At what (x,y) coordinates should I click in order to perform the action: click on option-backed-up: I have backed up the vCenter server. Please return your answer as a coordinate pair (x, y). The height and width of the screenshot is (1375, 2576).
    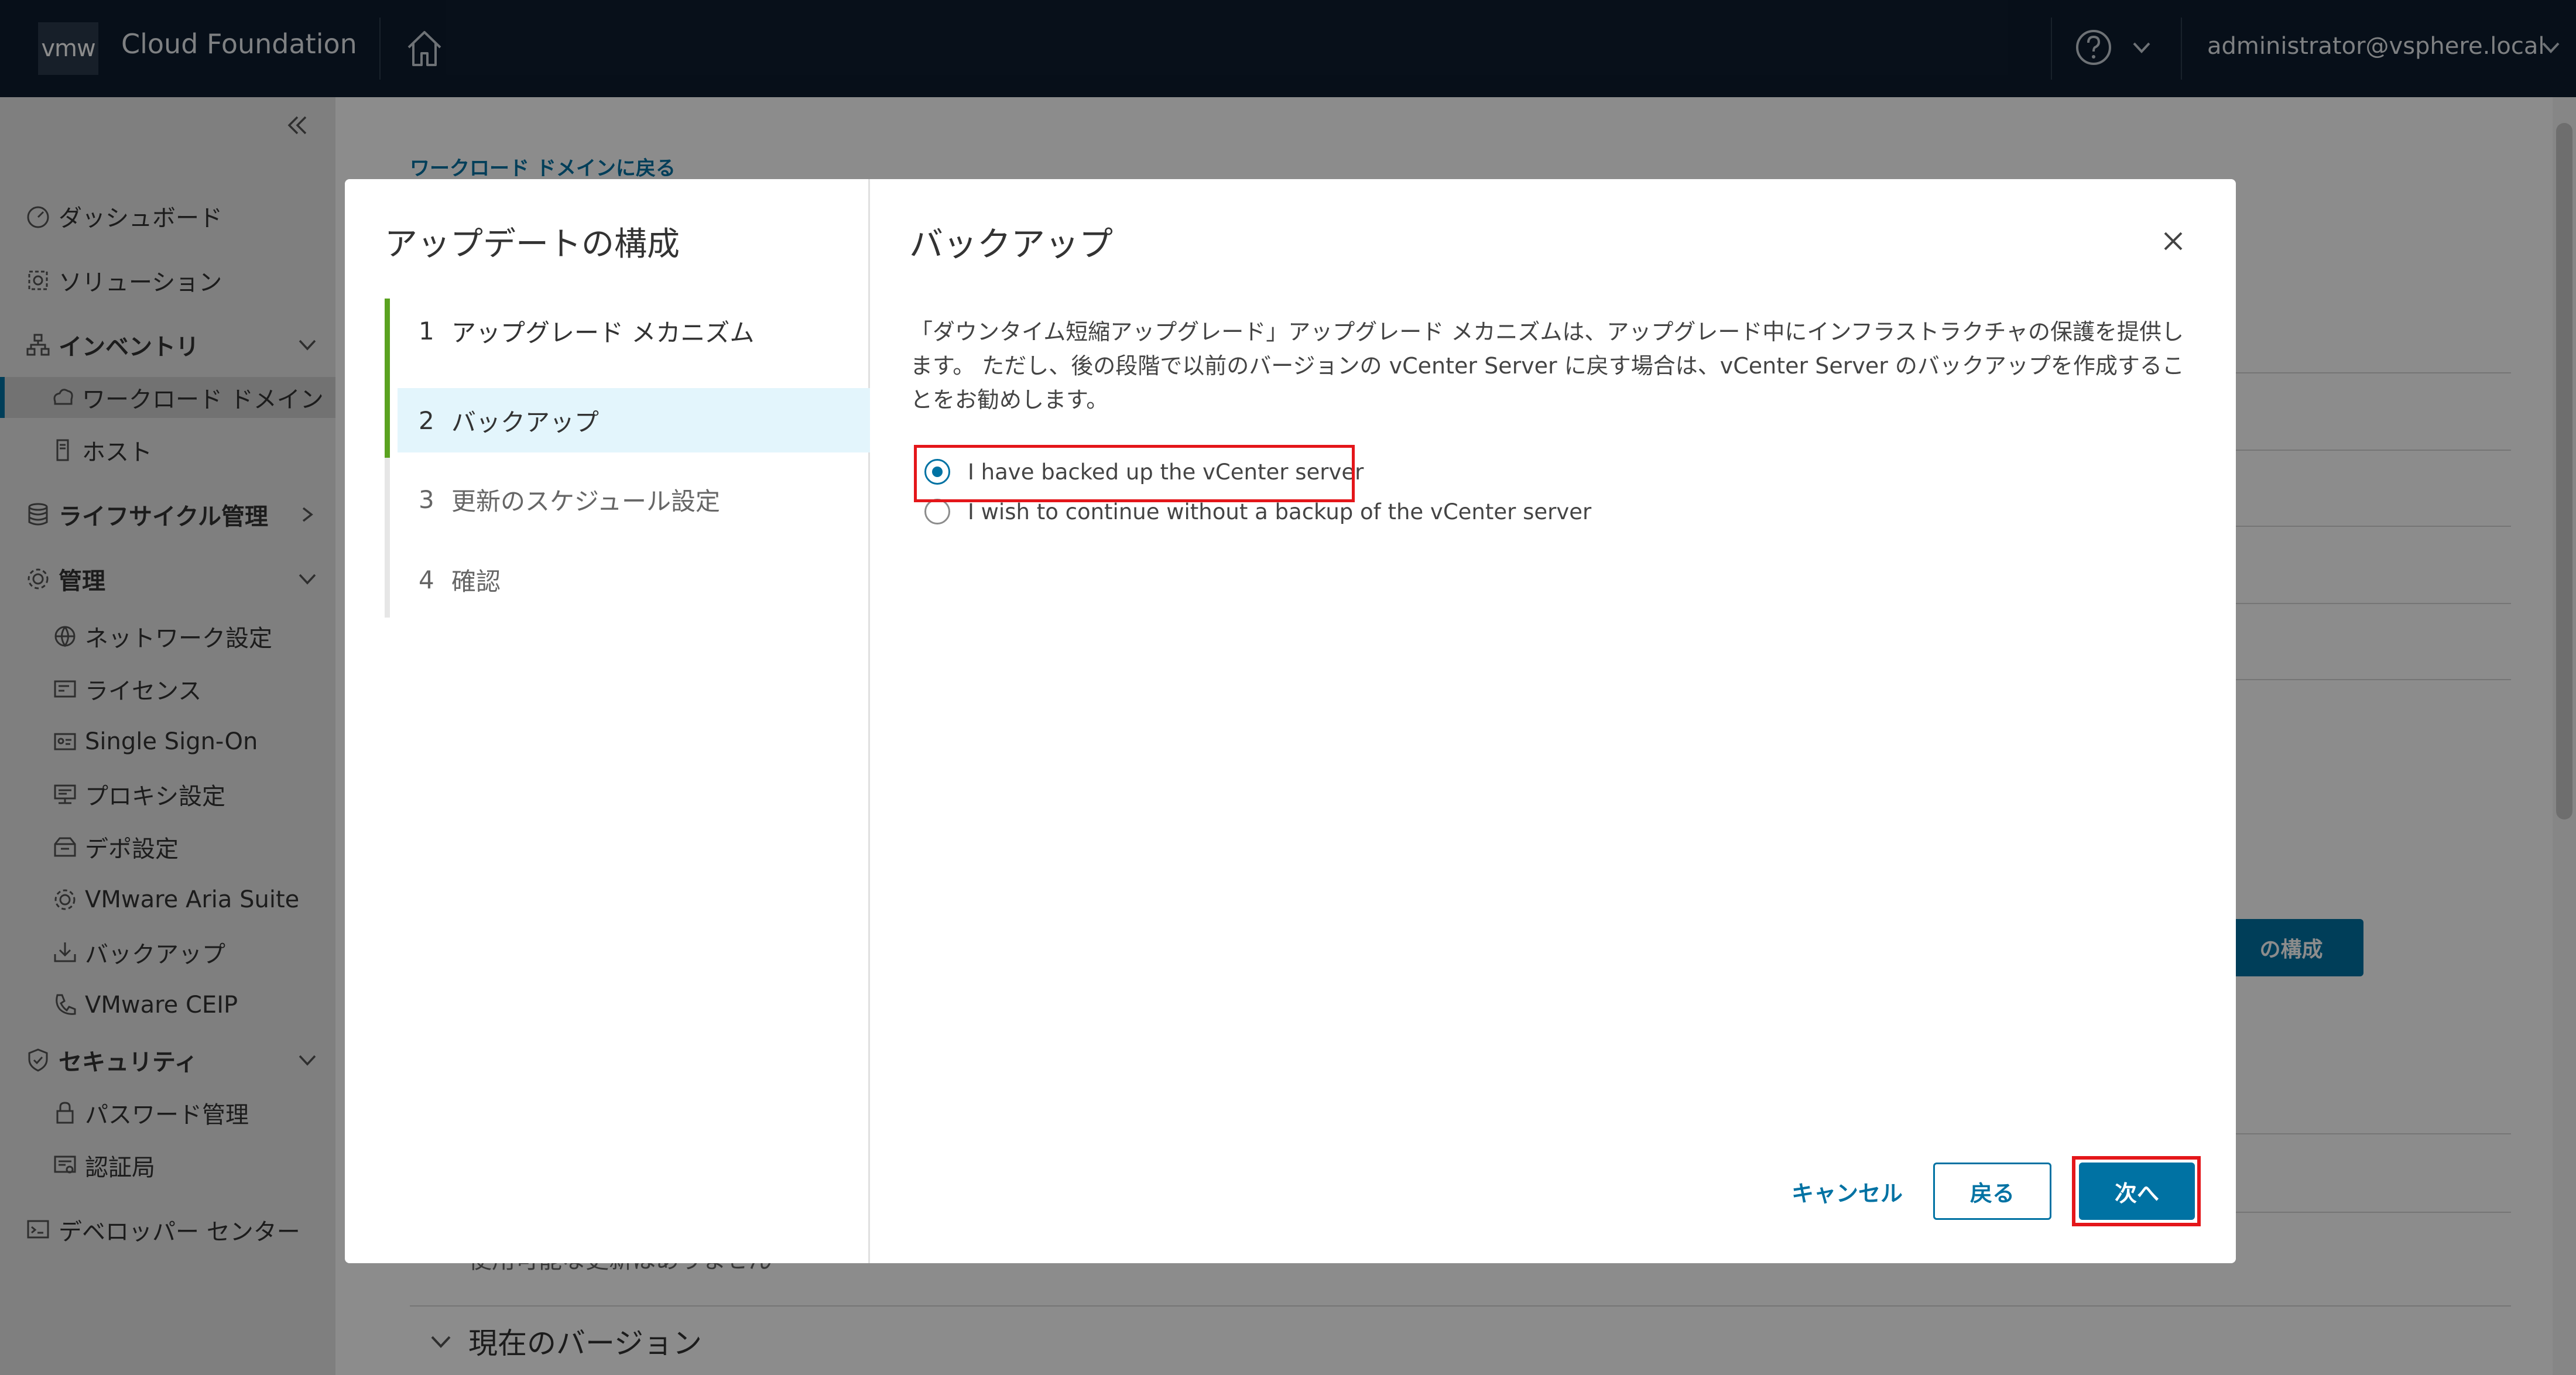
    Looking at the image, I should click on (1144, 472).